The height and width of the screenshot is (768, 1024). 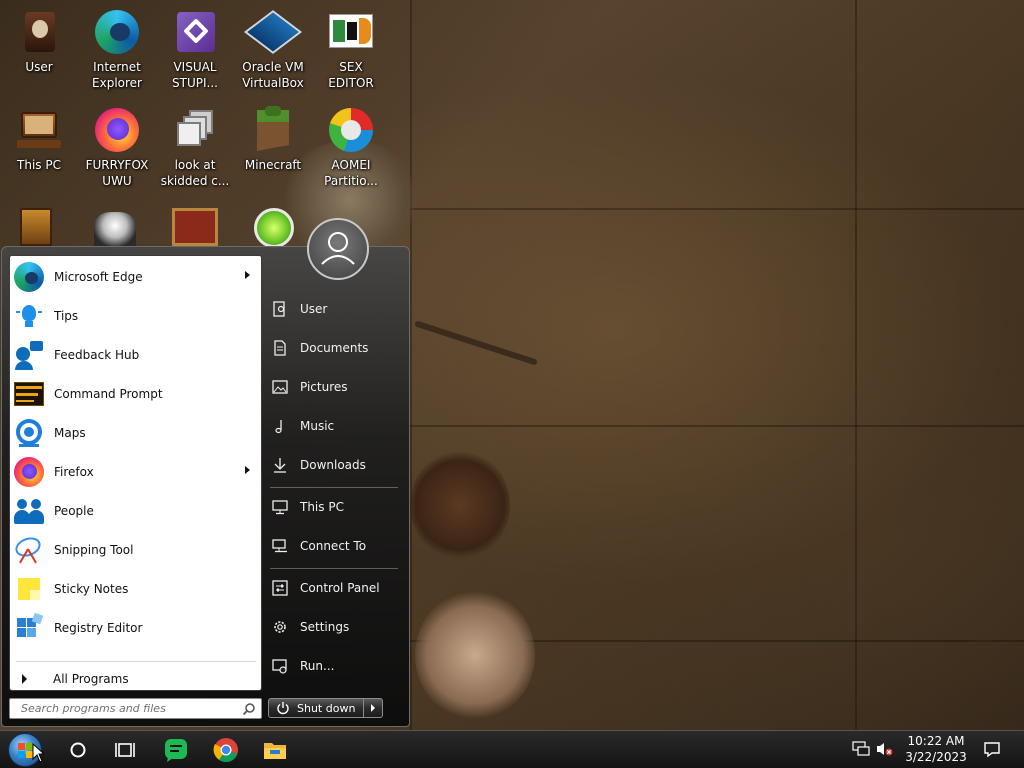 What do you see at coordinates (78, 750) in the screenshot?
I see `cortana-icon` at bounding box center [78, 750].